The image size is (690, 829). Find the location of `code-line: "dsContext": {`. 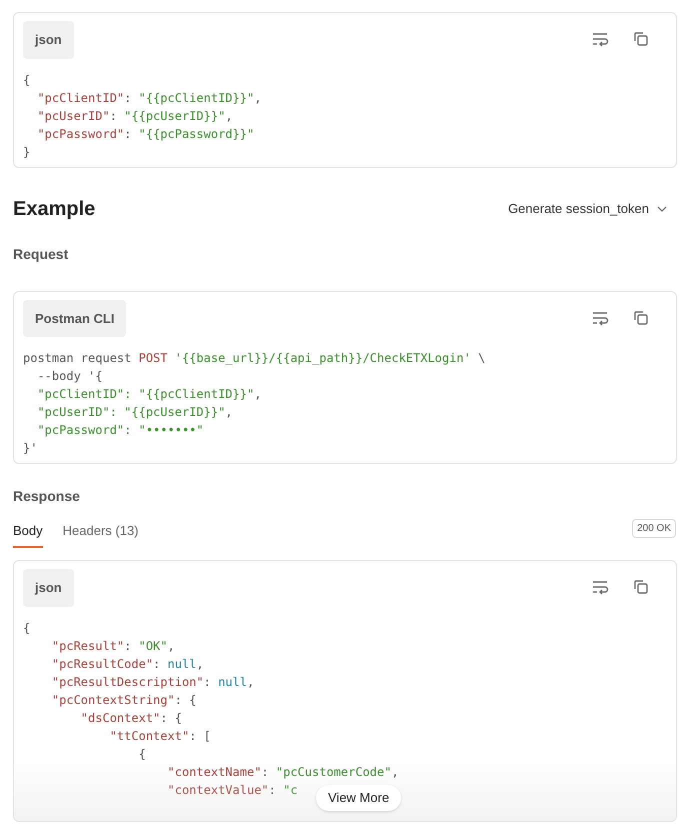

code-line: "dsContext": { is located at coordinates (131, 718).